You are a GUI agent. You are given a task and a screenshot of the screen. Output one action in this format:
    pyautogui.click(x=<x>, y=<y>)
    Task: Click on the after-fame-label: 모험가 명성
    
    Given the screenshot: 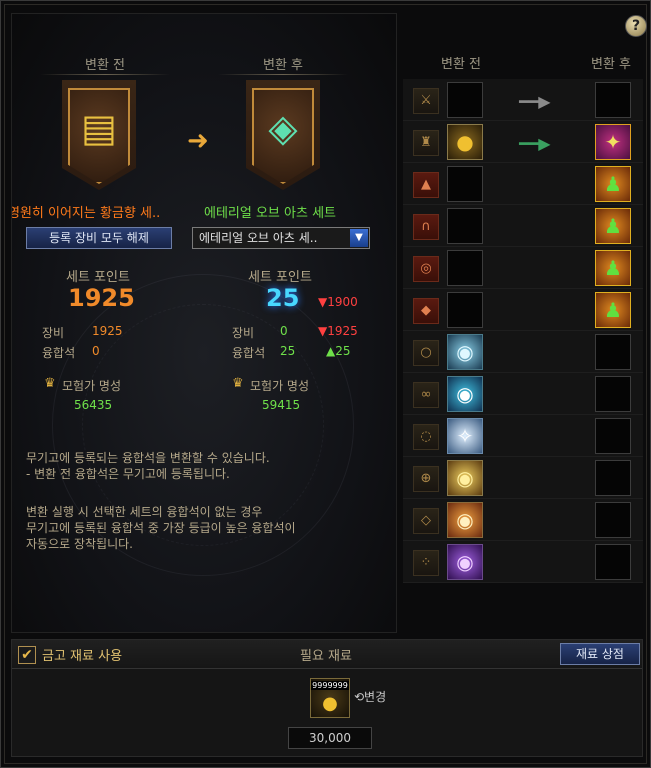 What is the action you would take?
    pyautogui.click(x=280, y=386)
    